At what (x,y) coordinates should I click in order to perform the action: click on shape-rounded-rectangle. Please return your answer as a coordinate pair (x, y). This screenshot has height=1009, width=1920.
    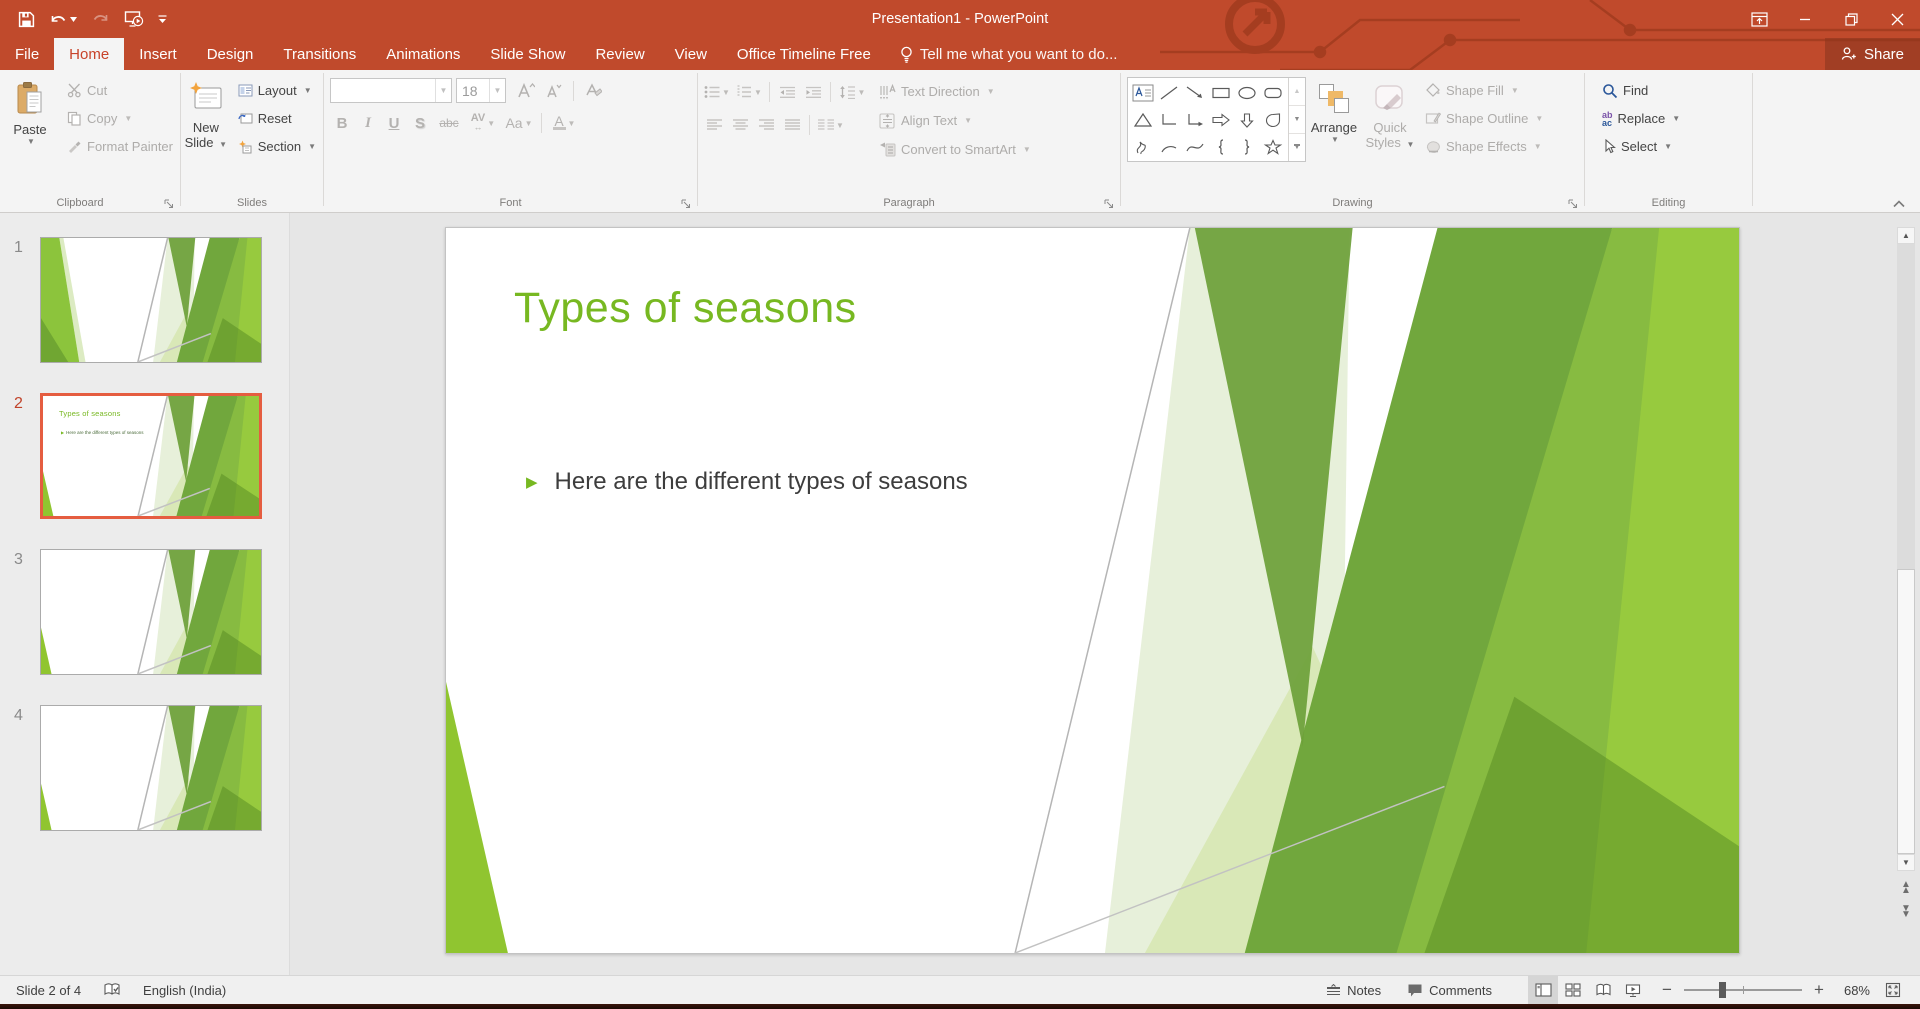
    Looking at the image, I should click on (1273, 92).